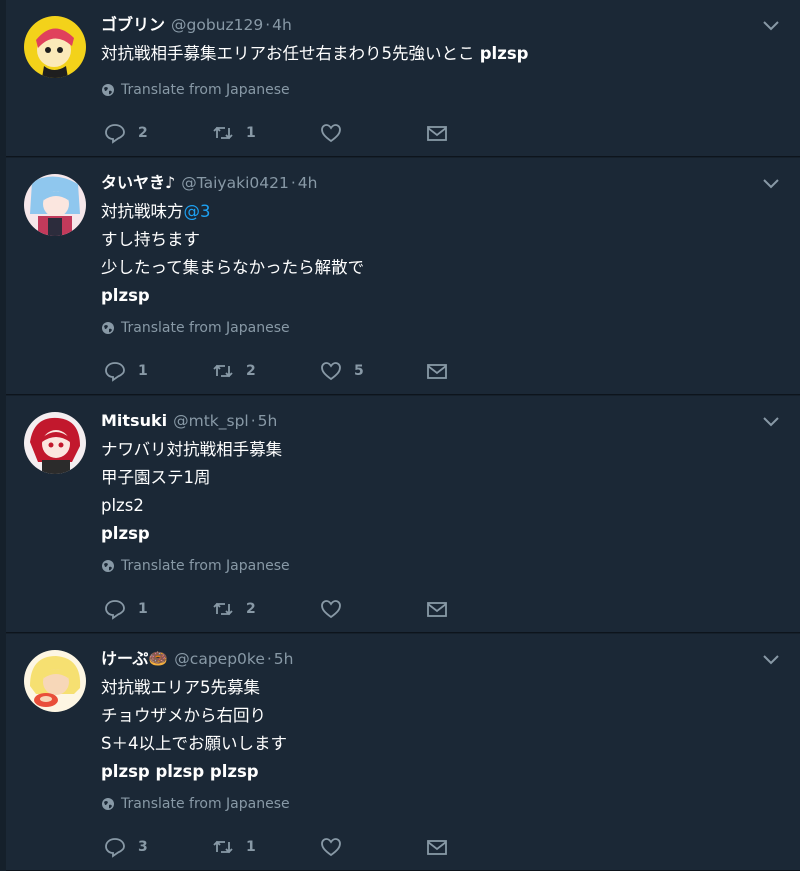 Image resolution: width=800 pixels, height=871 pixels. I want to click on tweet-text-line: すし持ちます, so click(150, 239).